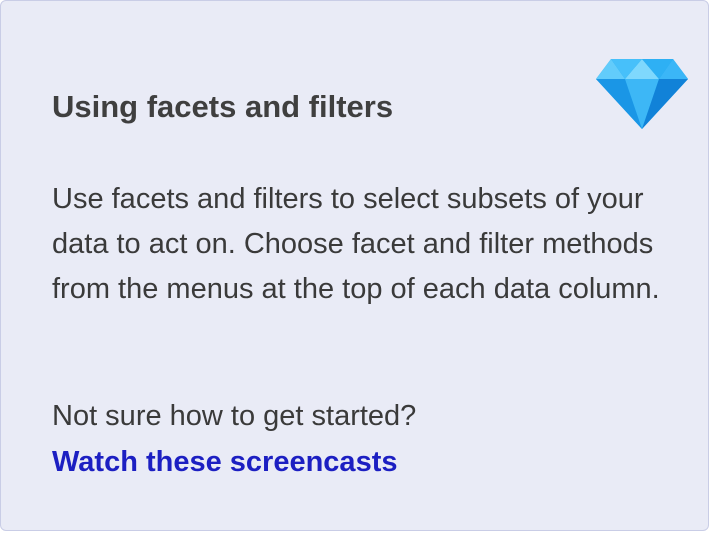 The width and height of the screenshot is (711, 533). Describe the element at coordinates (224, 462) in the screenshot. I see `watch-screencasts-link: Watch these screencasts` at that location.